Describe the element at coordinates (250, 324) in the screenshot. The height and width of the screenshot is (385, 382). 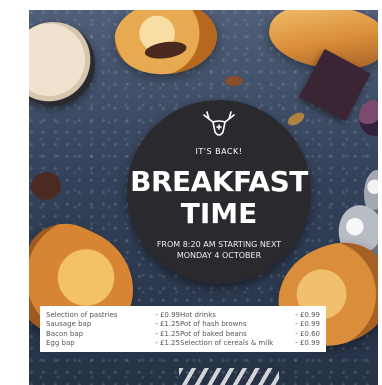
I see `list-item: Pot of hash browns - £0.99` at that location.